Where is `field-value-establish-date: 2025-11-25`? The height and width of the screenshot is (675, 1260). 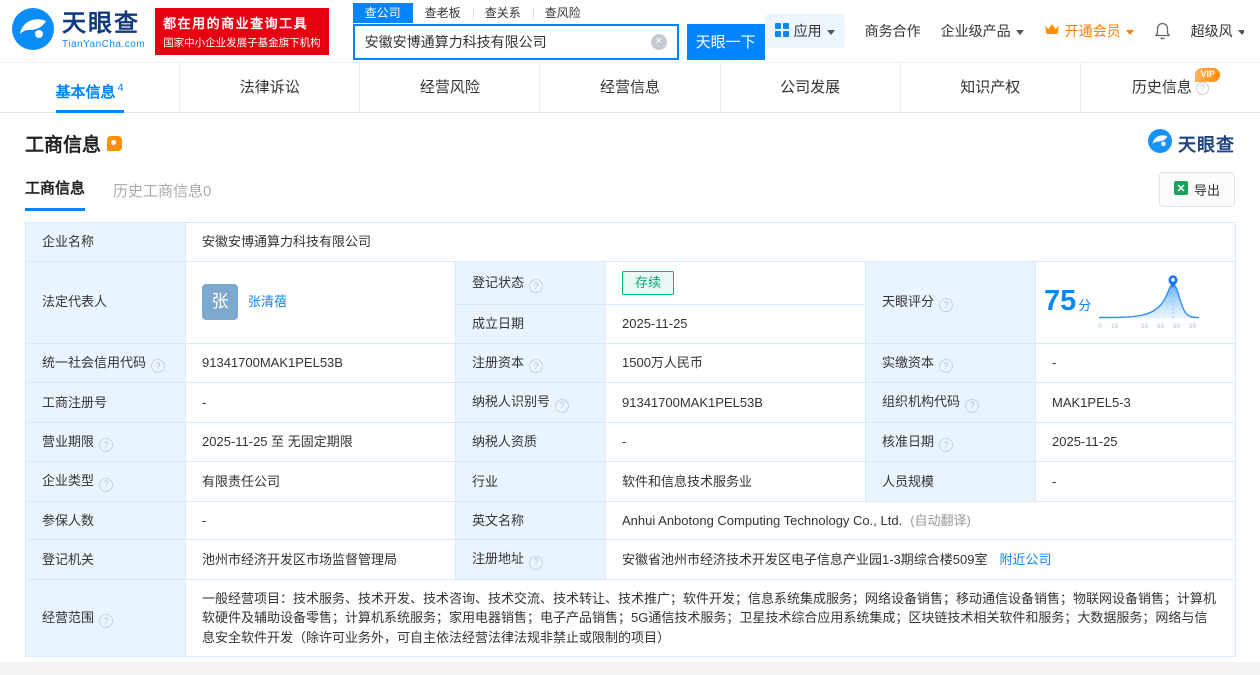 field-value-establish-date: 2025-11-25 is located at coordinates (735, 324).